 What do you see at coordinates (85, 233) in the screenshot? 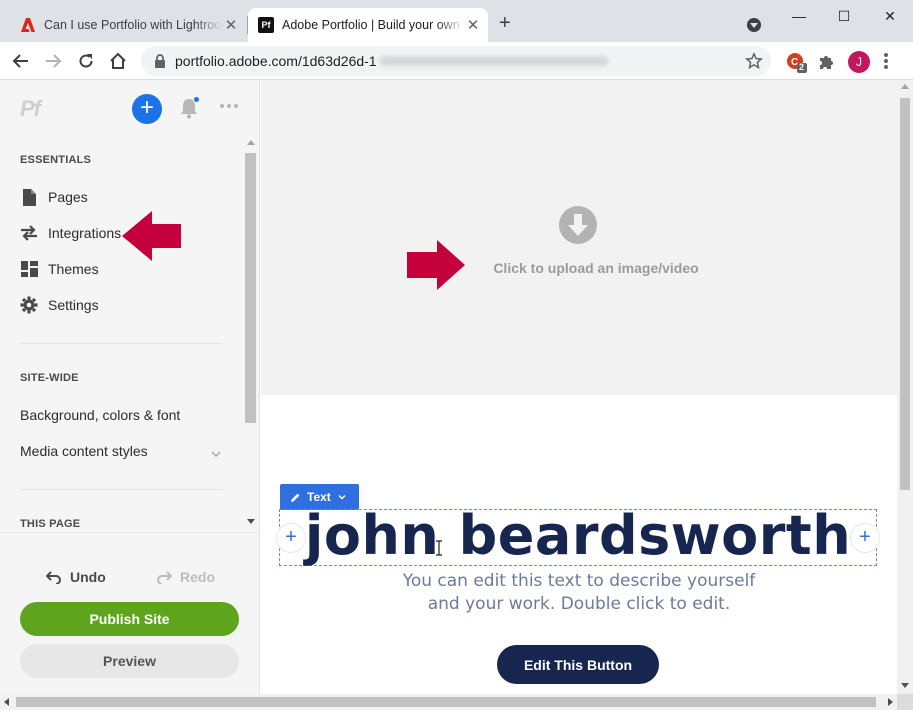
I see `sidebar-item-label: Integrations` at bounding box center [85, 233].